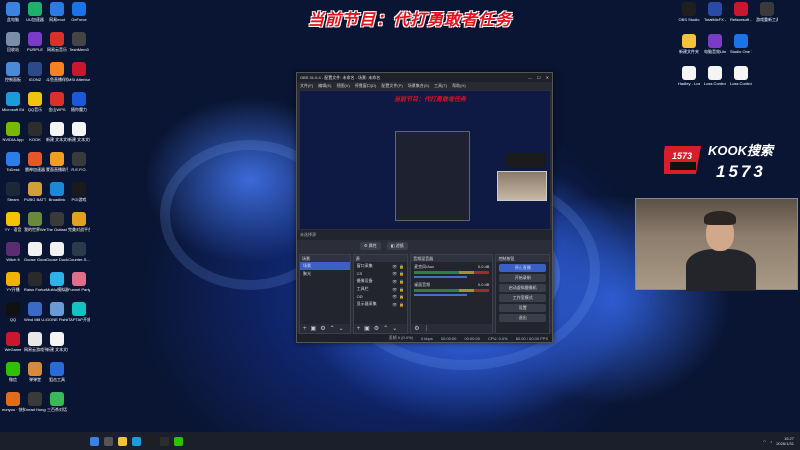  I want to click on desktop-icon: OBS Studio, so click(689, 12).